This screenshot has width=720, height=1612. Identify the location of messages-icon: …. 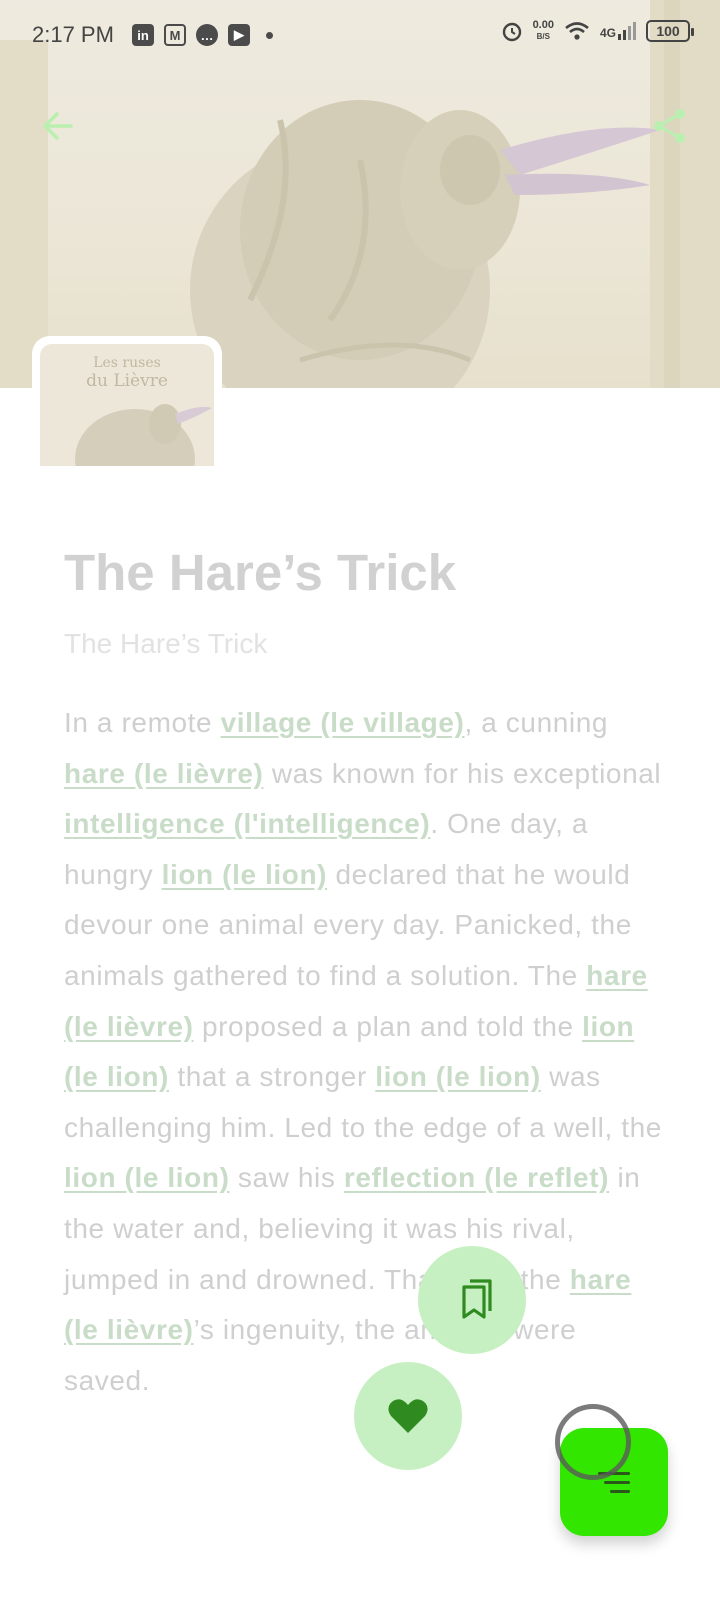
(207, 35).